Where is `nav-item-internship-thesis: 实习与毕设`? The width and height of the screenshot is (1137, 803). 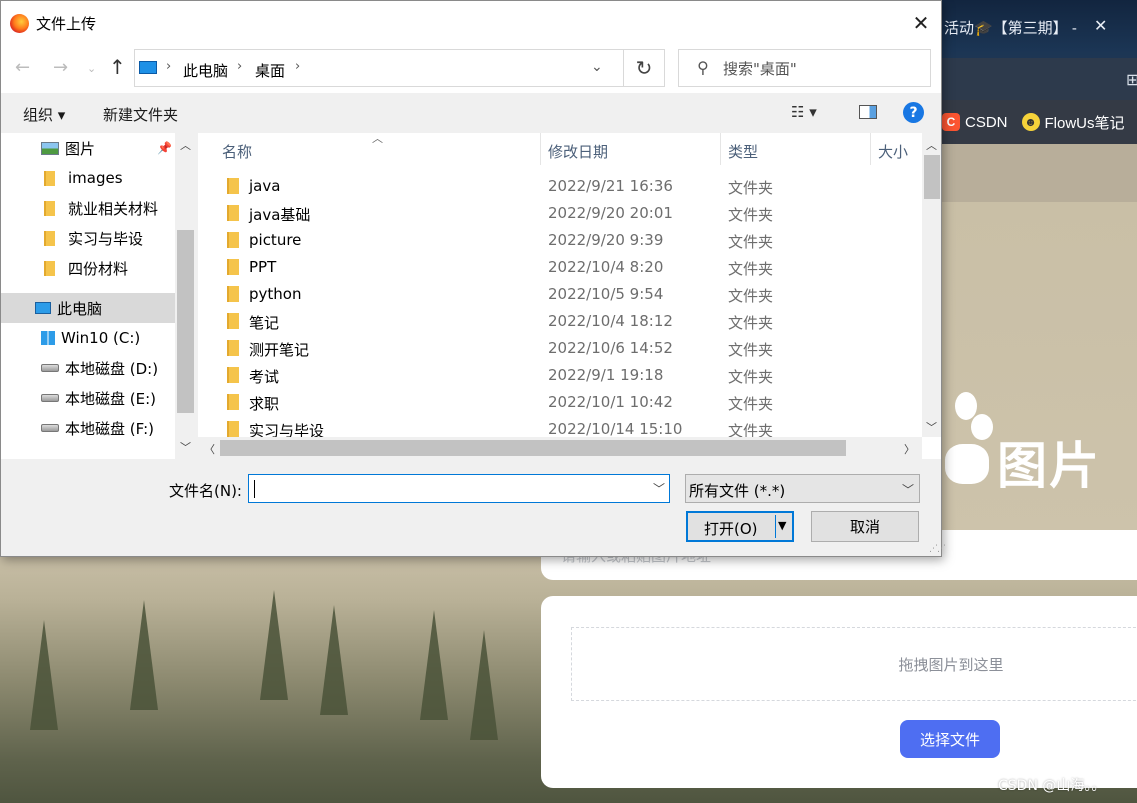
nav-item-internship-thesis: 实习与毕设 is located at coordinates (88, 238).